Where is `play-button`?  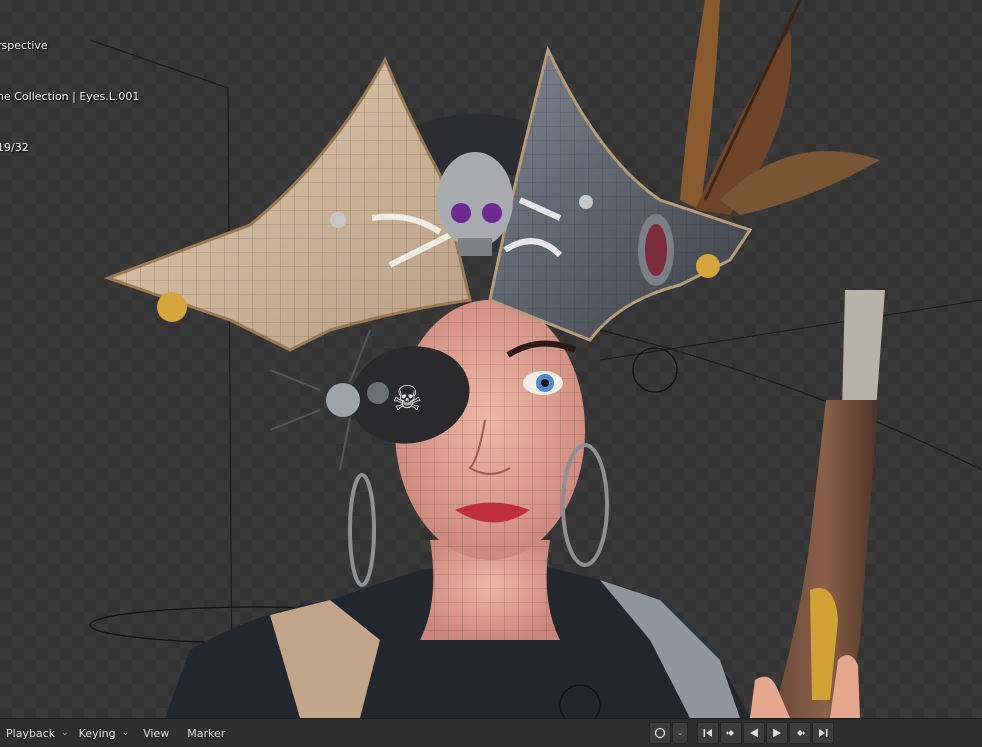 play-button is located at coordinates (777, 733).